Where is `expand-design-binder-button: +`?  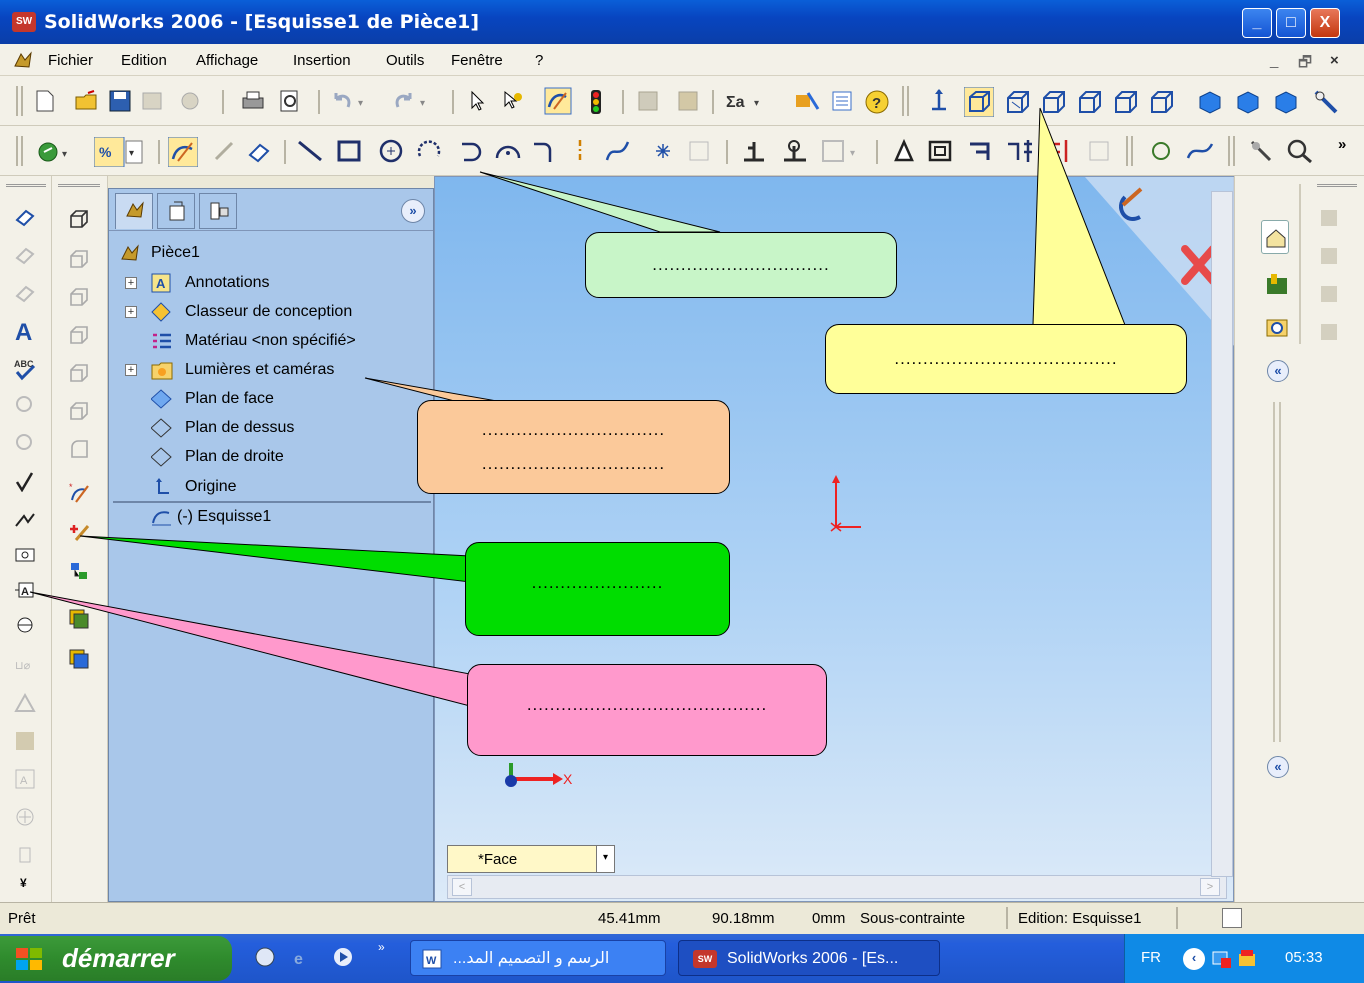
expand-design-binder-button: + is located at coordinates (131, 312).